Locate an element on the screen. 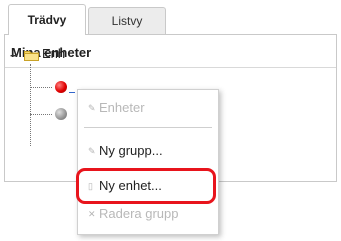 The width and height of the screenshot is (341, 241). folder-icon is located at coordinates (31, 56).